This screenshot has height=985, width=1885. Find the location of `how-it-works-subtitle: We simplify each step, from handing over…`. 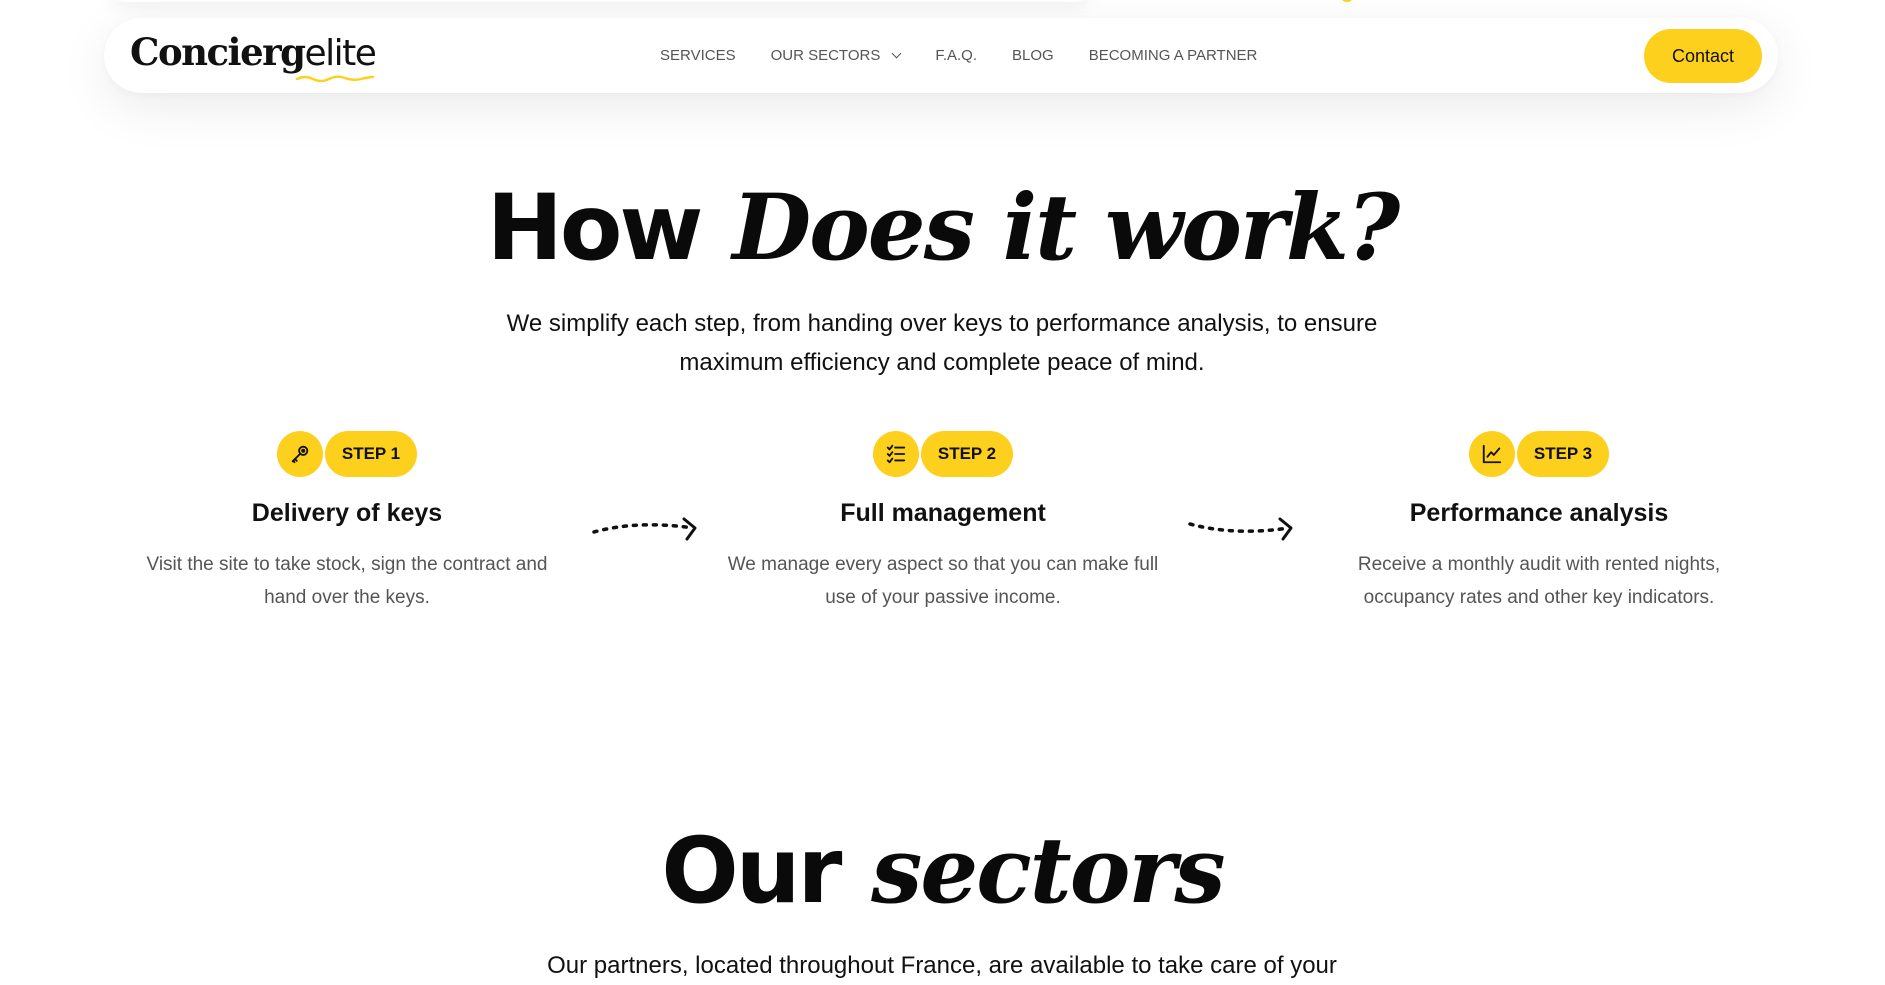

how-it-works-subtitle: We simplify each step, from handing over… is located at coordinates (942, 343).